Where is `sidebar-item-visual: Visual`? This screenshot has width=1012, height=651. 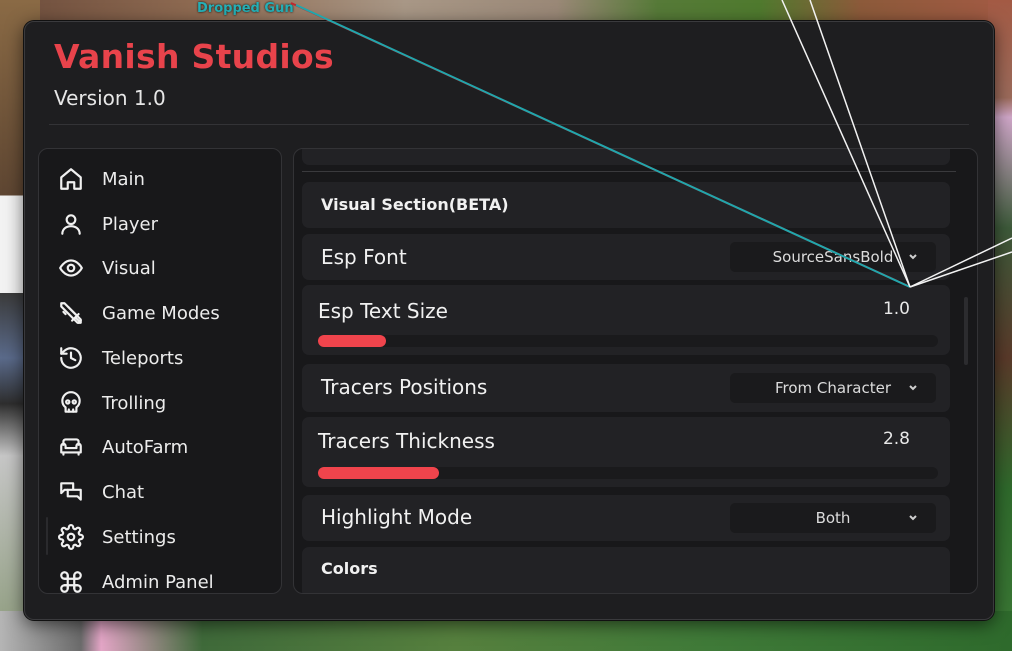 sidebar-item-visual: Visual is located at coordinates (162, 268).